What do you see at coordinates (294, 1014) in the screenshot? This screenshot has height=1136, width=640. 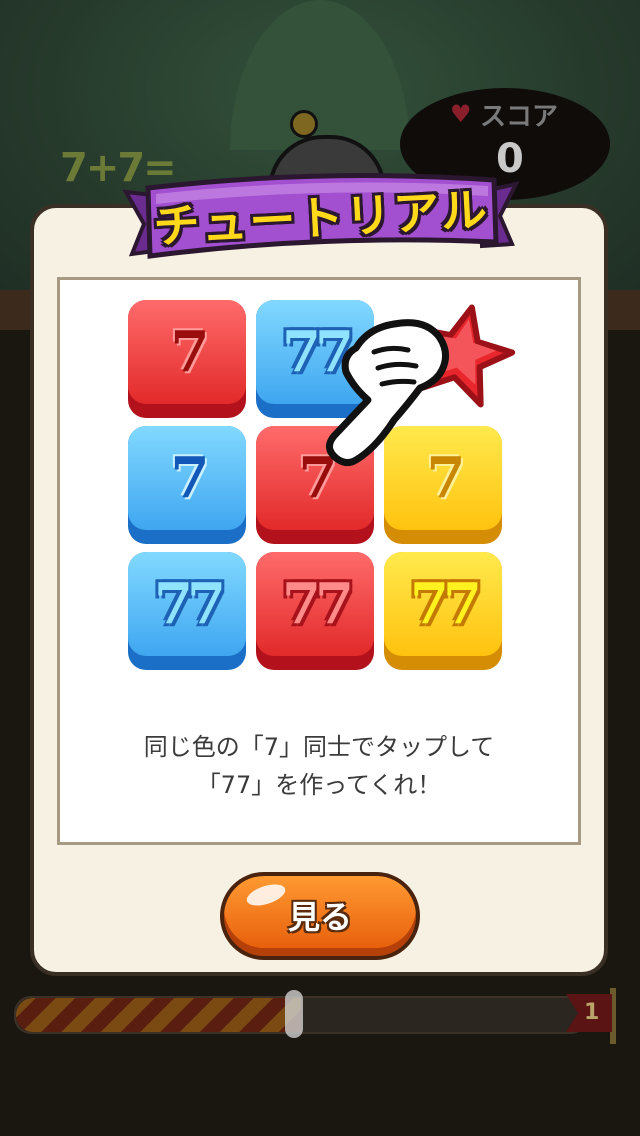 I see `progress-sparkle-icon` at bounding box center [294, 1014].